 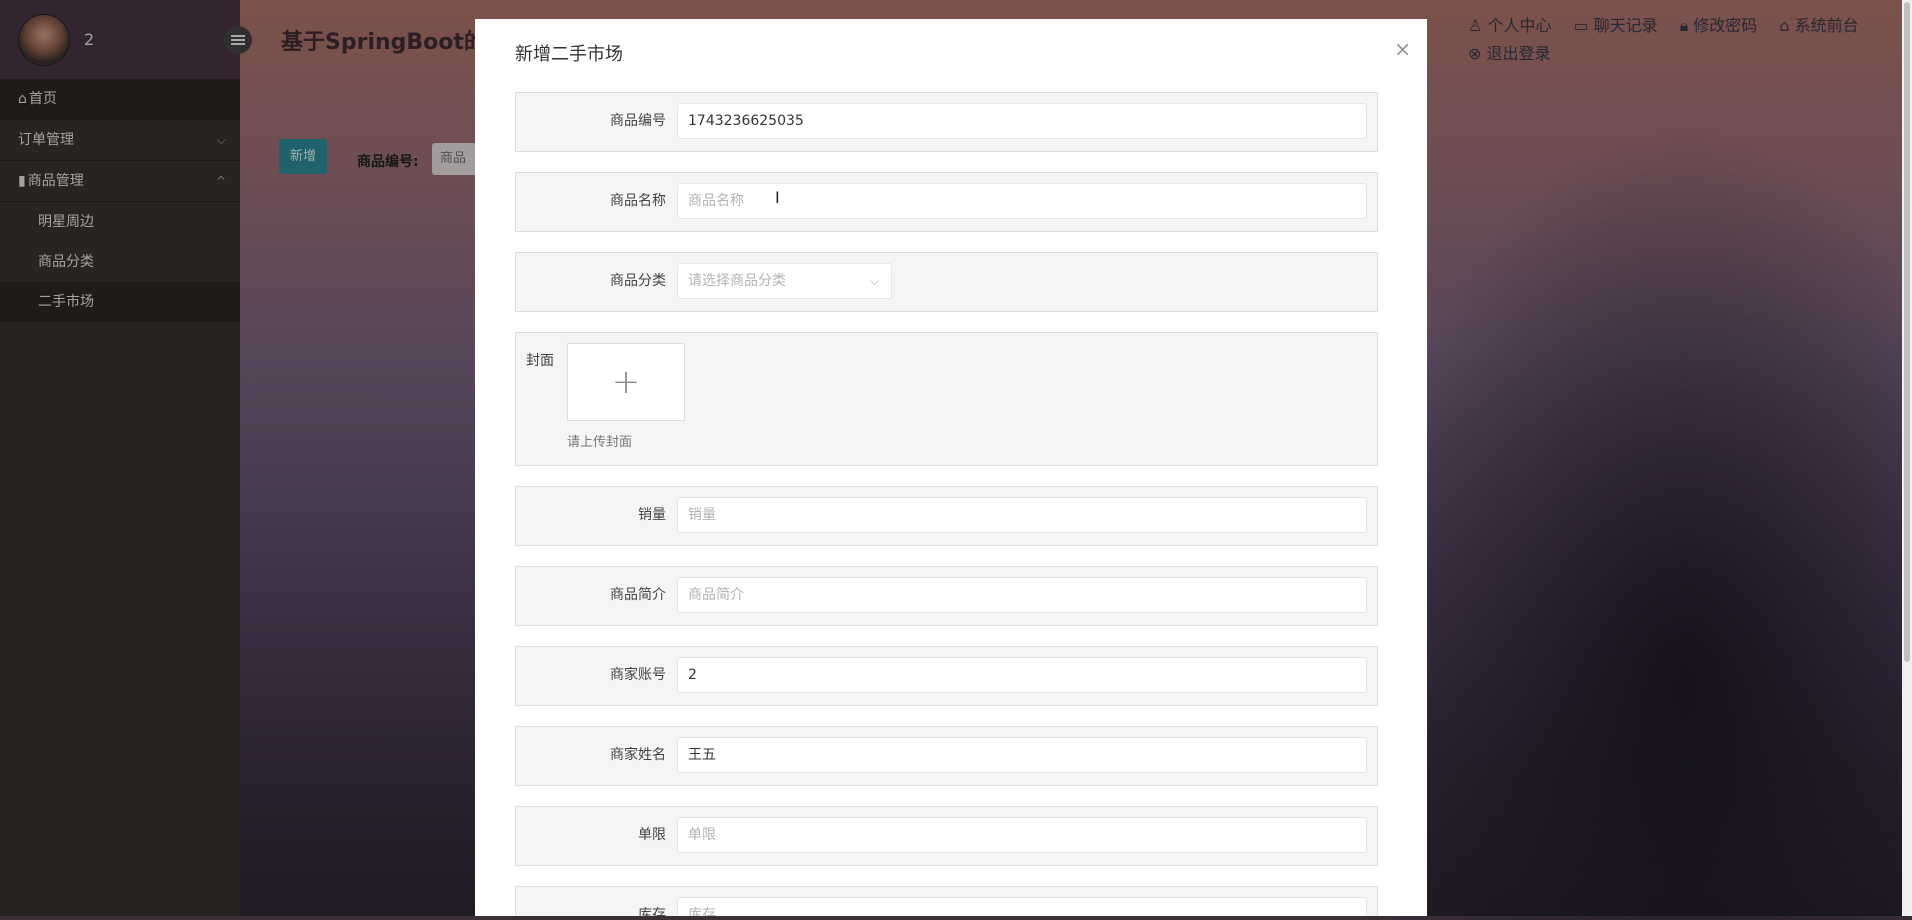 I want to click on field-label: 库存, so click(x=652, y=911).